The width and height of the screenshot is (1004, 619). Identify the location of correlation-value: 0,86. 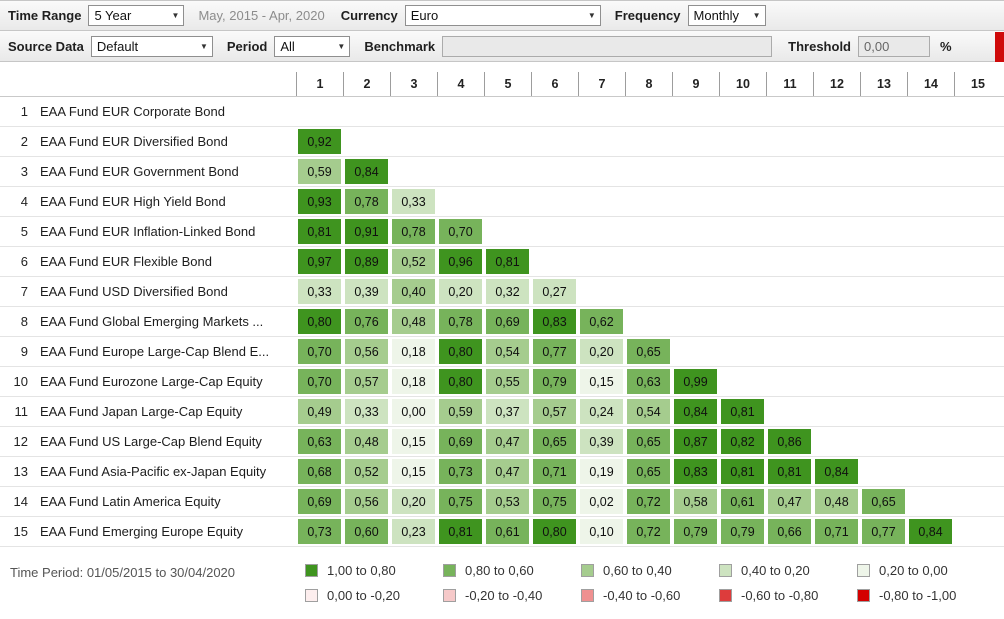
(789, 441).